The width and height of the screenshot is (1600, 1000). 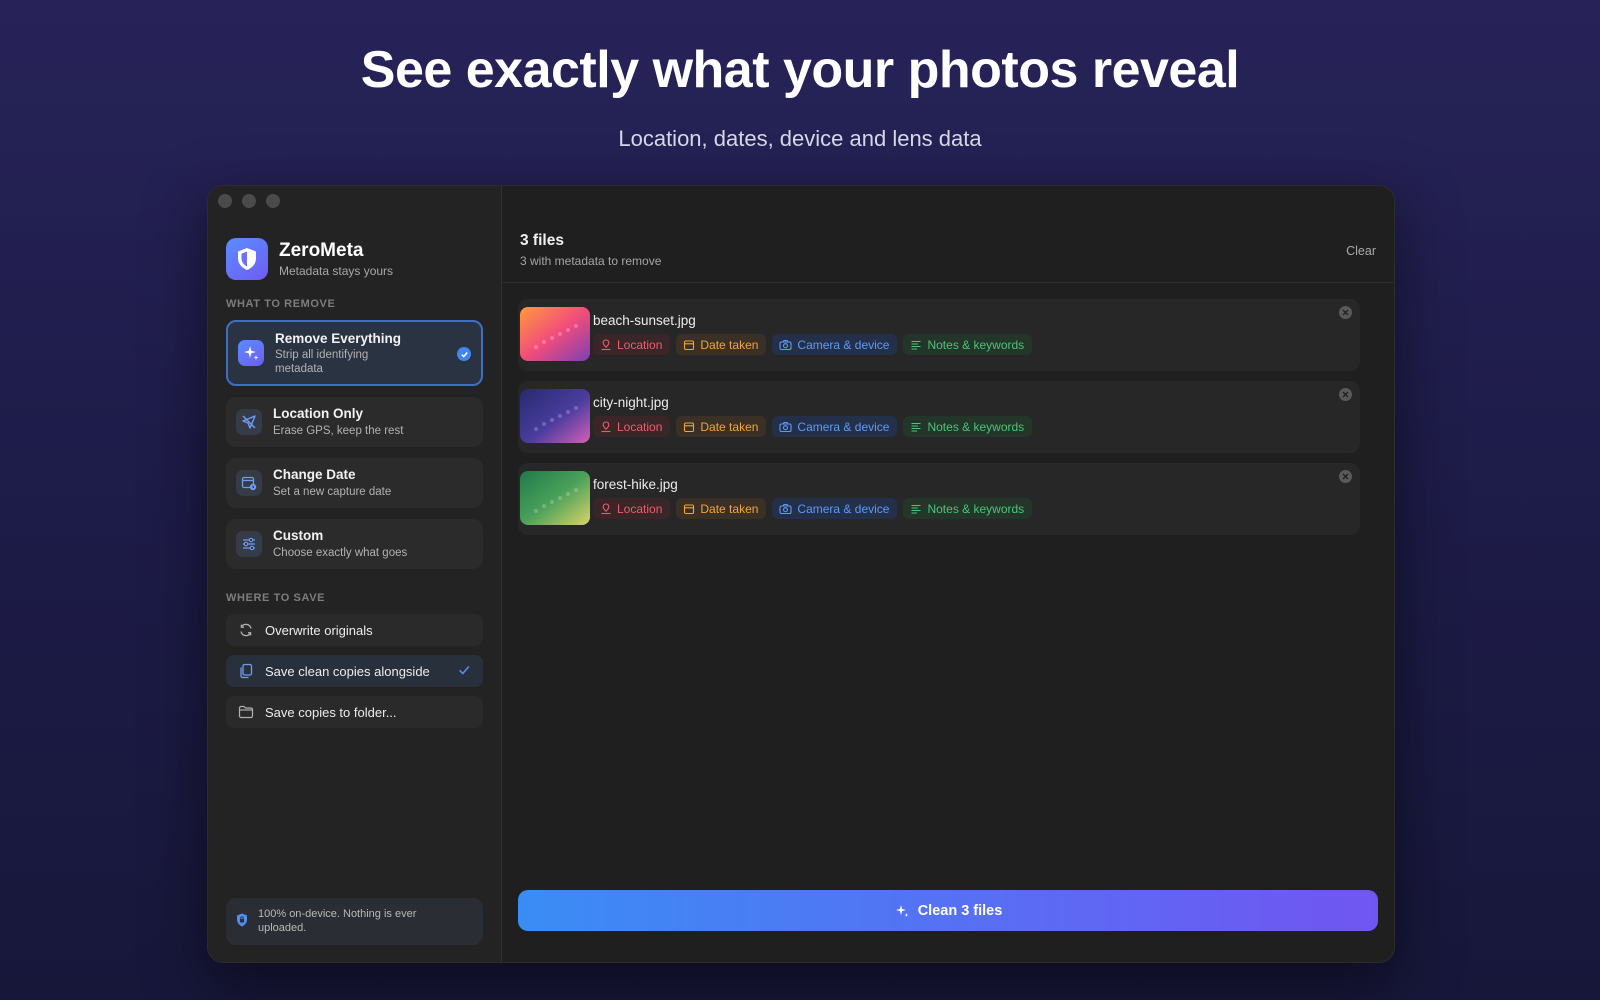 I want to click on selected-check-icon, so click(x=464, y=354).